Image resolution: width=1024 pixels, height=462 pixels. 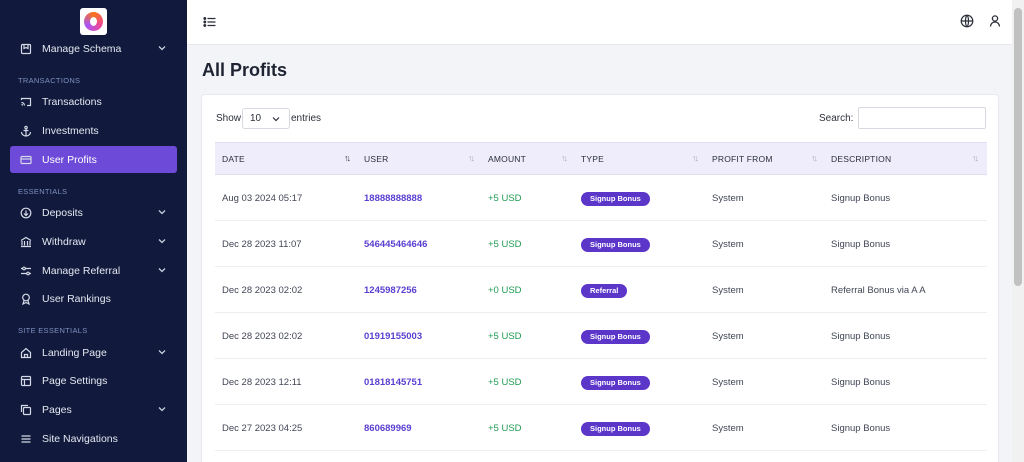 I want to click on sidebar-item-label: User Profits, so click(x=69, y=159).